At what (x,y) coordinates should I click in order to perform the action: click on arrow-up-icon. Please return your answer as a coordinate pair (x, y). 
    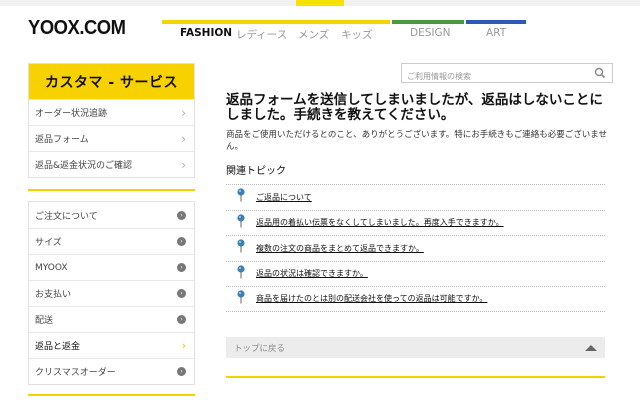
    Looking at the image, I should click on (591, 347).